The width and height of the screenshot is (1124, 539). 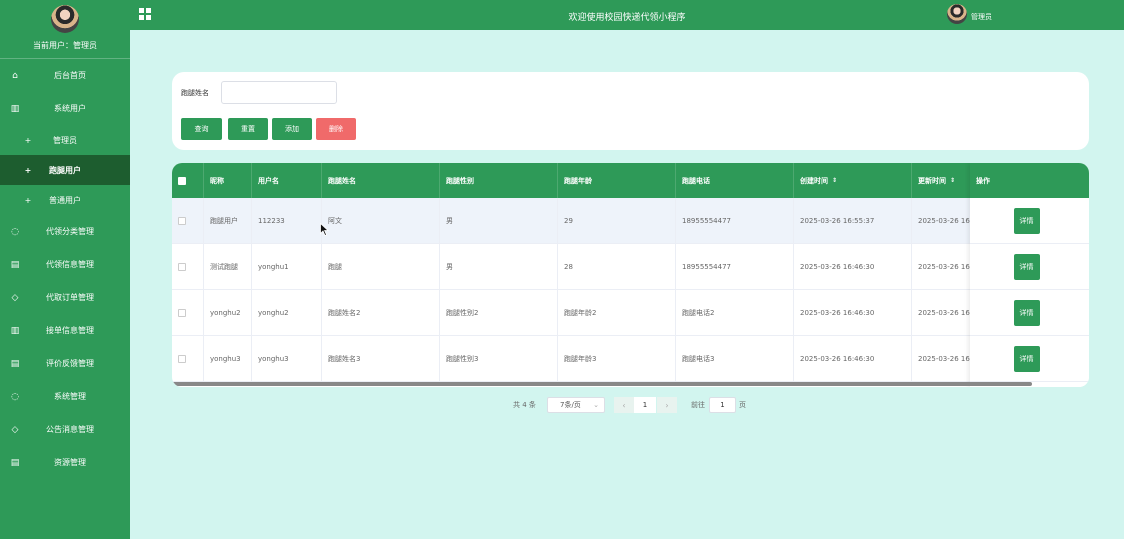 I want to click on table-cell: 跑腿用户, so click(x=228, y=221).